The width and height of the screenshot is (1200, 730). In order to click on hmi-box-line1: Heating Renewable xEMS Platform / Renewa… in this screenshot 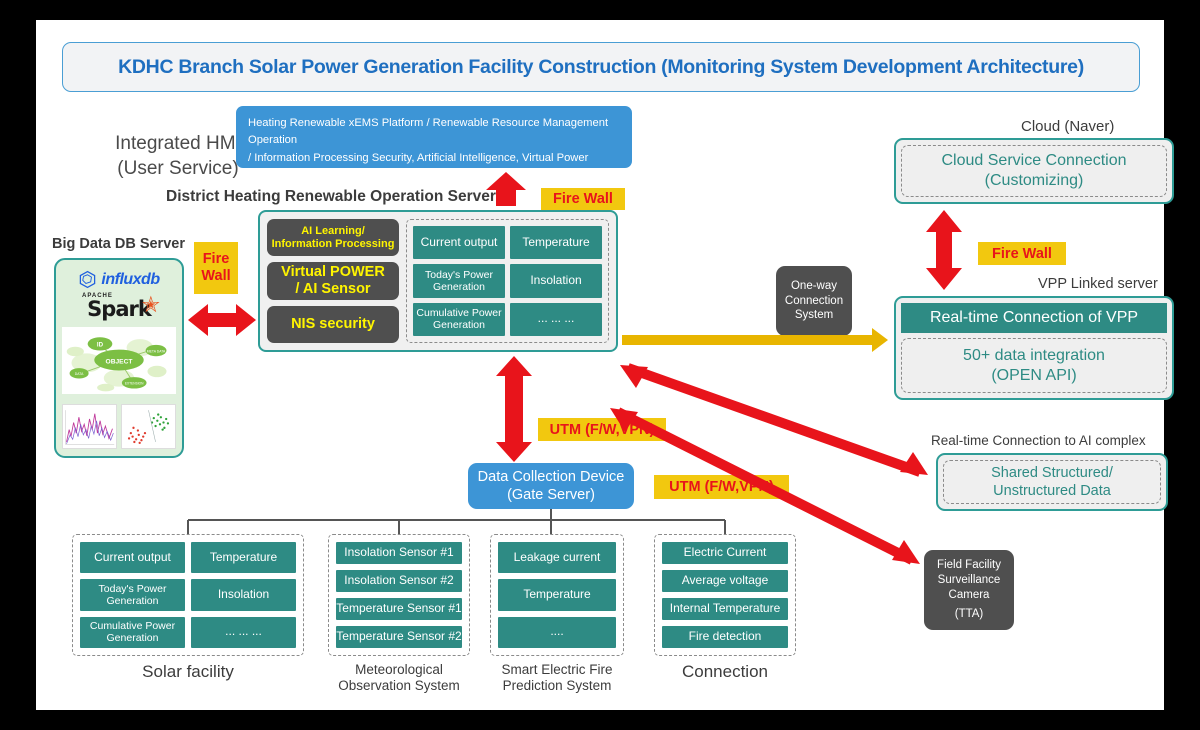, I will do `click(428, 132)`.